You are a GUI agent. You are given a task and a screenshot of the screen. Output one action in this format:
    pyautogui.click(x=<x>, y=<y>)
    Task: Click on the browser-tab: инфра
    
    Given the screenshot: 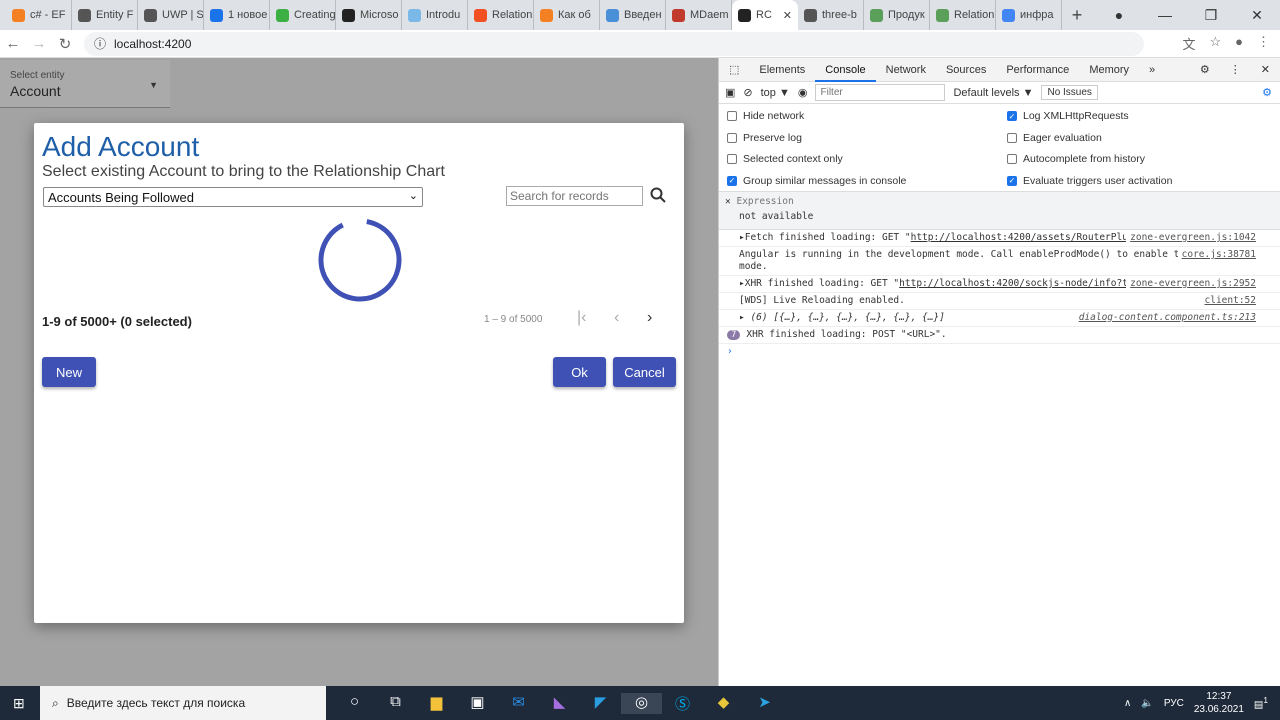 What is the action you would take?
    pyautogui.click(x=1029, y=15)
    